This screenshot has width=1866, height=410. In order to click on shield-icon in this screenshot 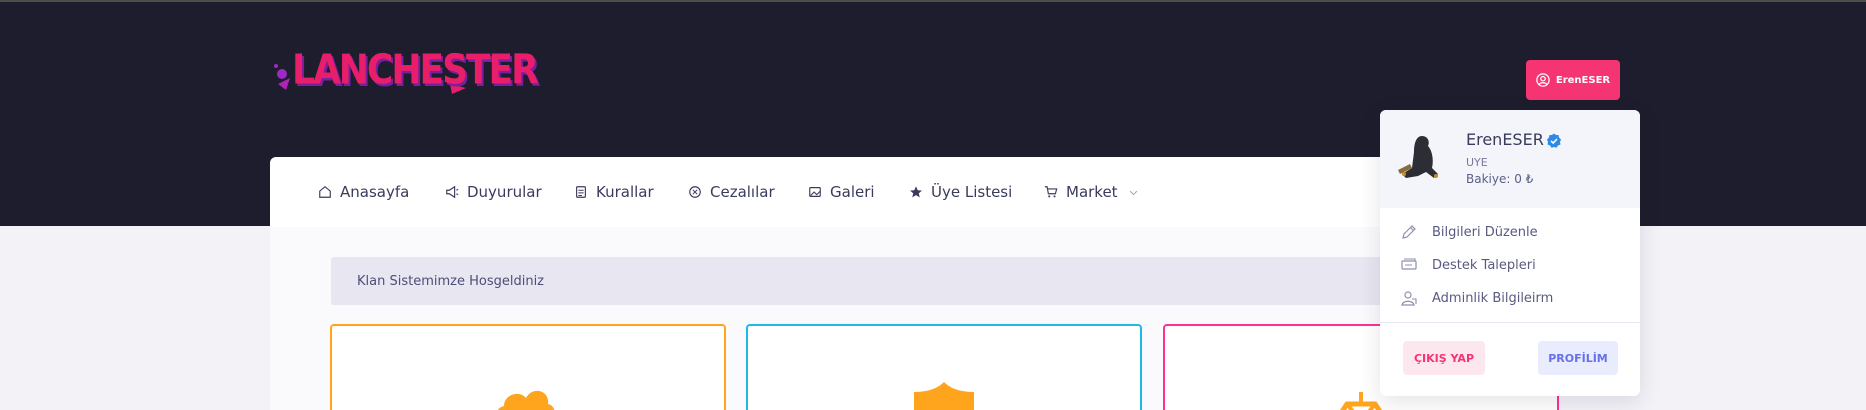, I will do `click(944, 396)`.